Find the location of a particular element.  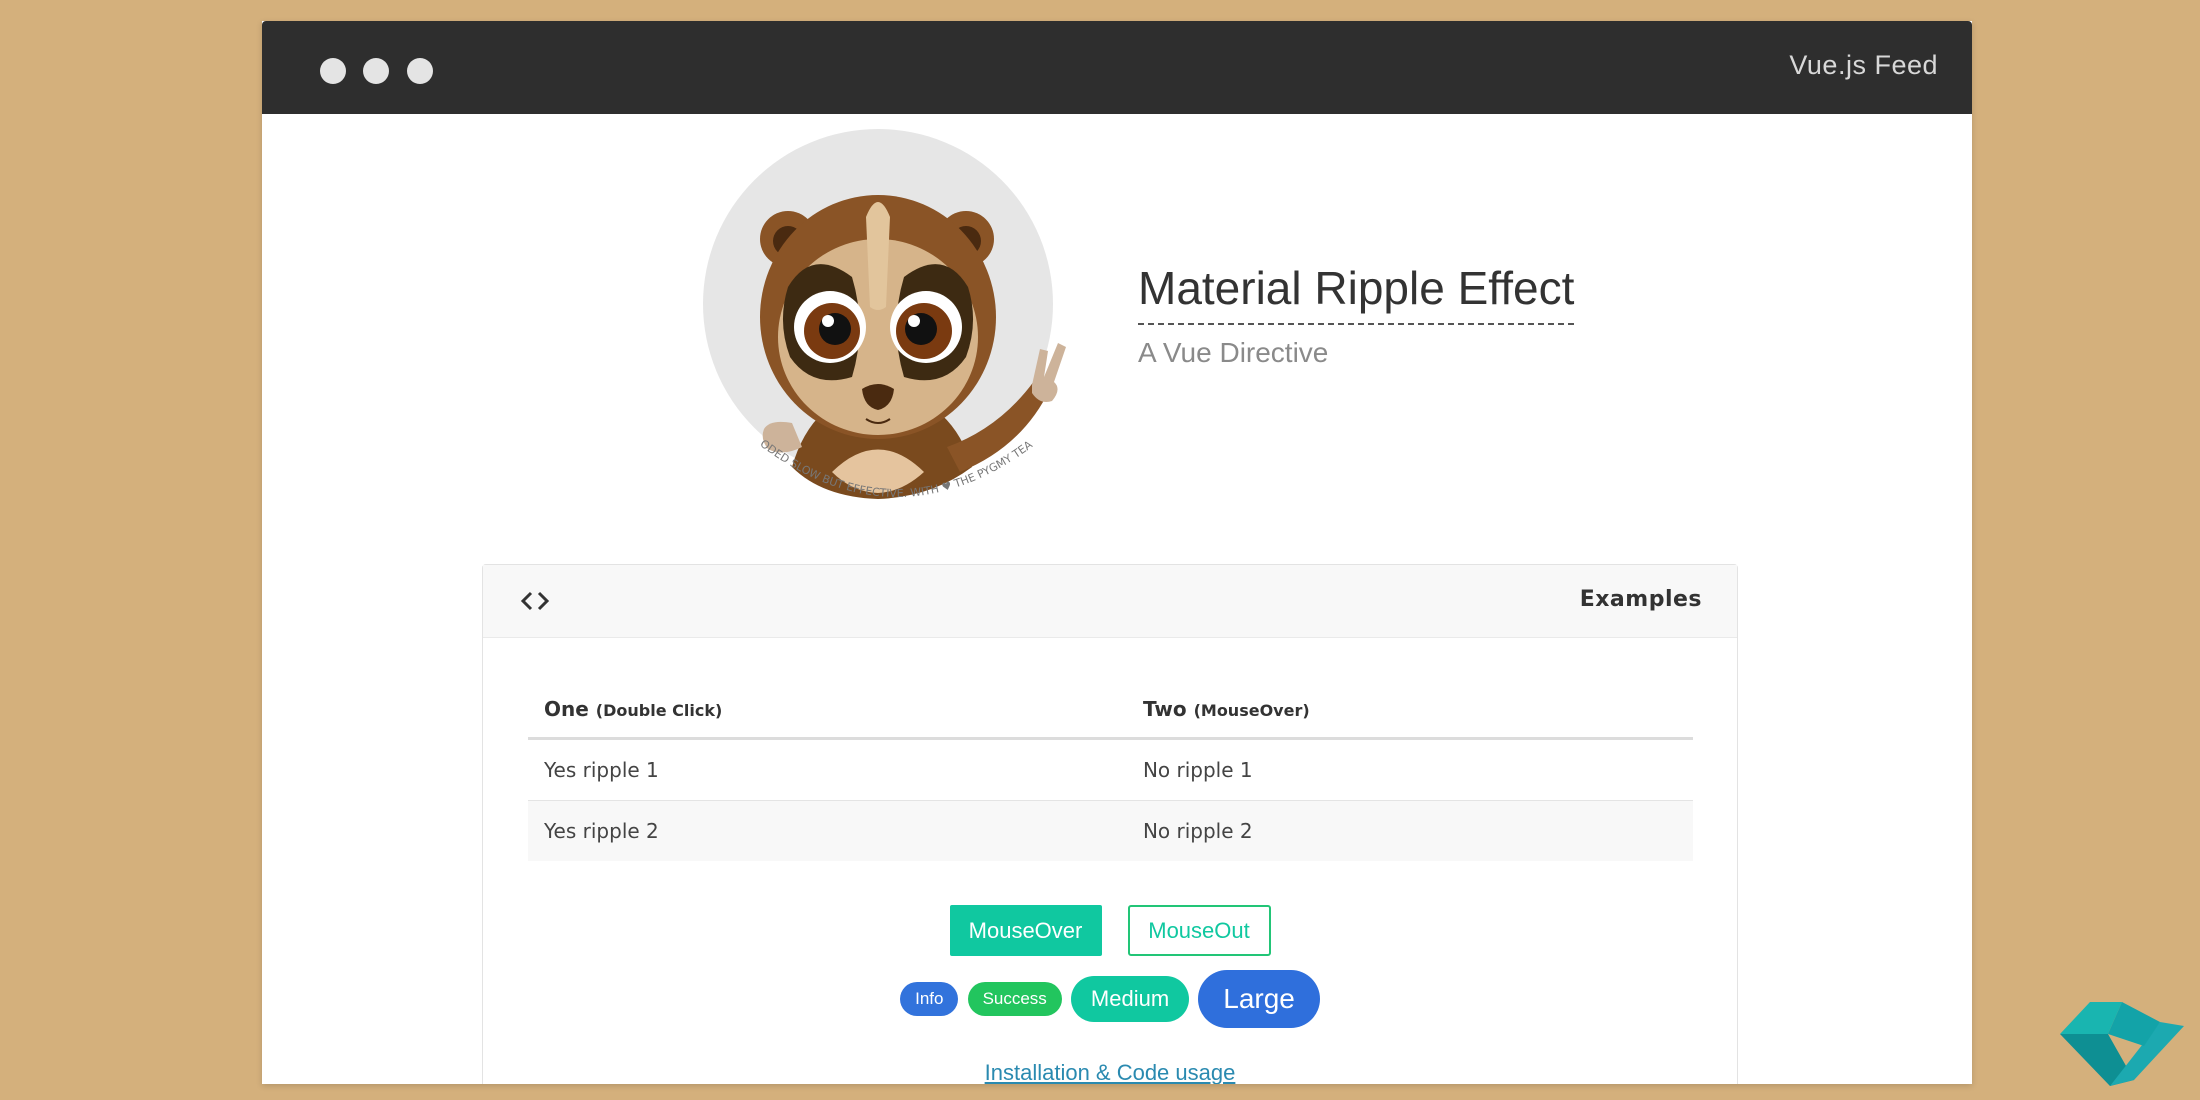

column-header-one: One (Double Click) is located at coordinates (827, 711).